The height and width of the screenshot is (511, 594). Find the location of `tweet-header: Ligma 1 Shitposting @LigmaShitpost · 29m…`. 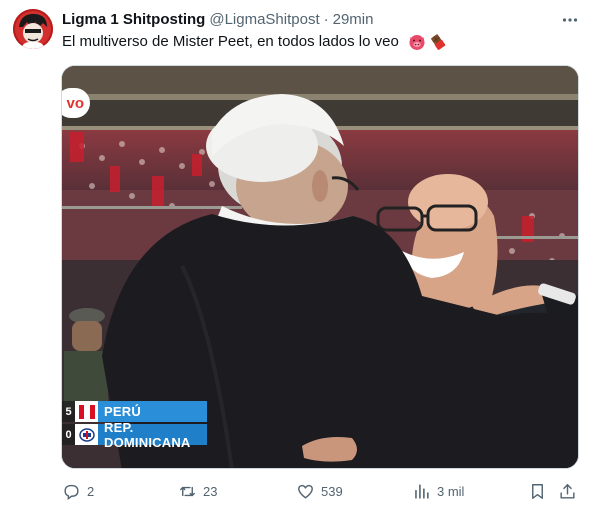

tweet-header: Ligma 1 Shitposting @LigmaShitpost · 29m… is located at coordinates (217, 19).